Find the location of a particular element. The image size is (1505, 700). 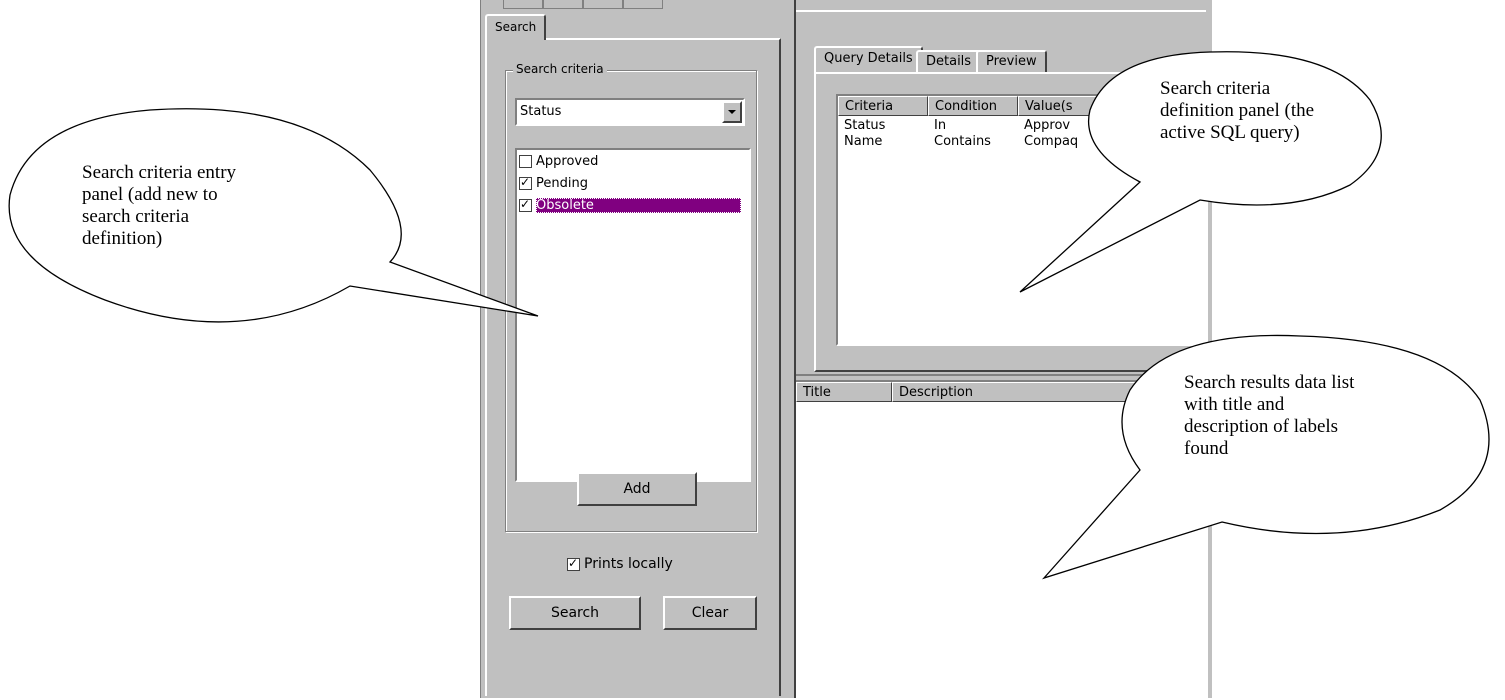

callout-line: search criteria is located at coordinates (136, 216).